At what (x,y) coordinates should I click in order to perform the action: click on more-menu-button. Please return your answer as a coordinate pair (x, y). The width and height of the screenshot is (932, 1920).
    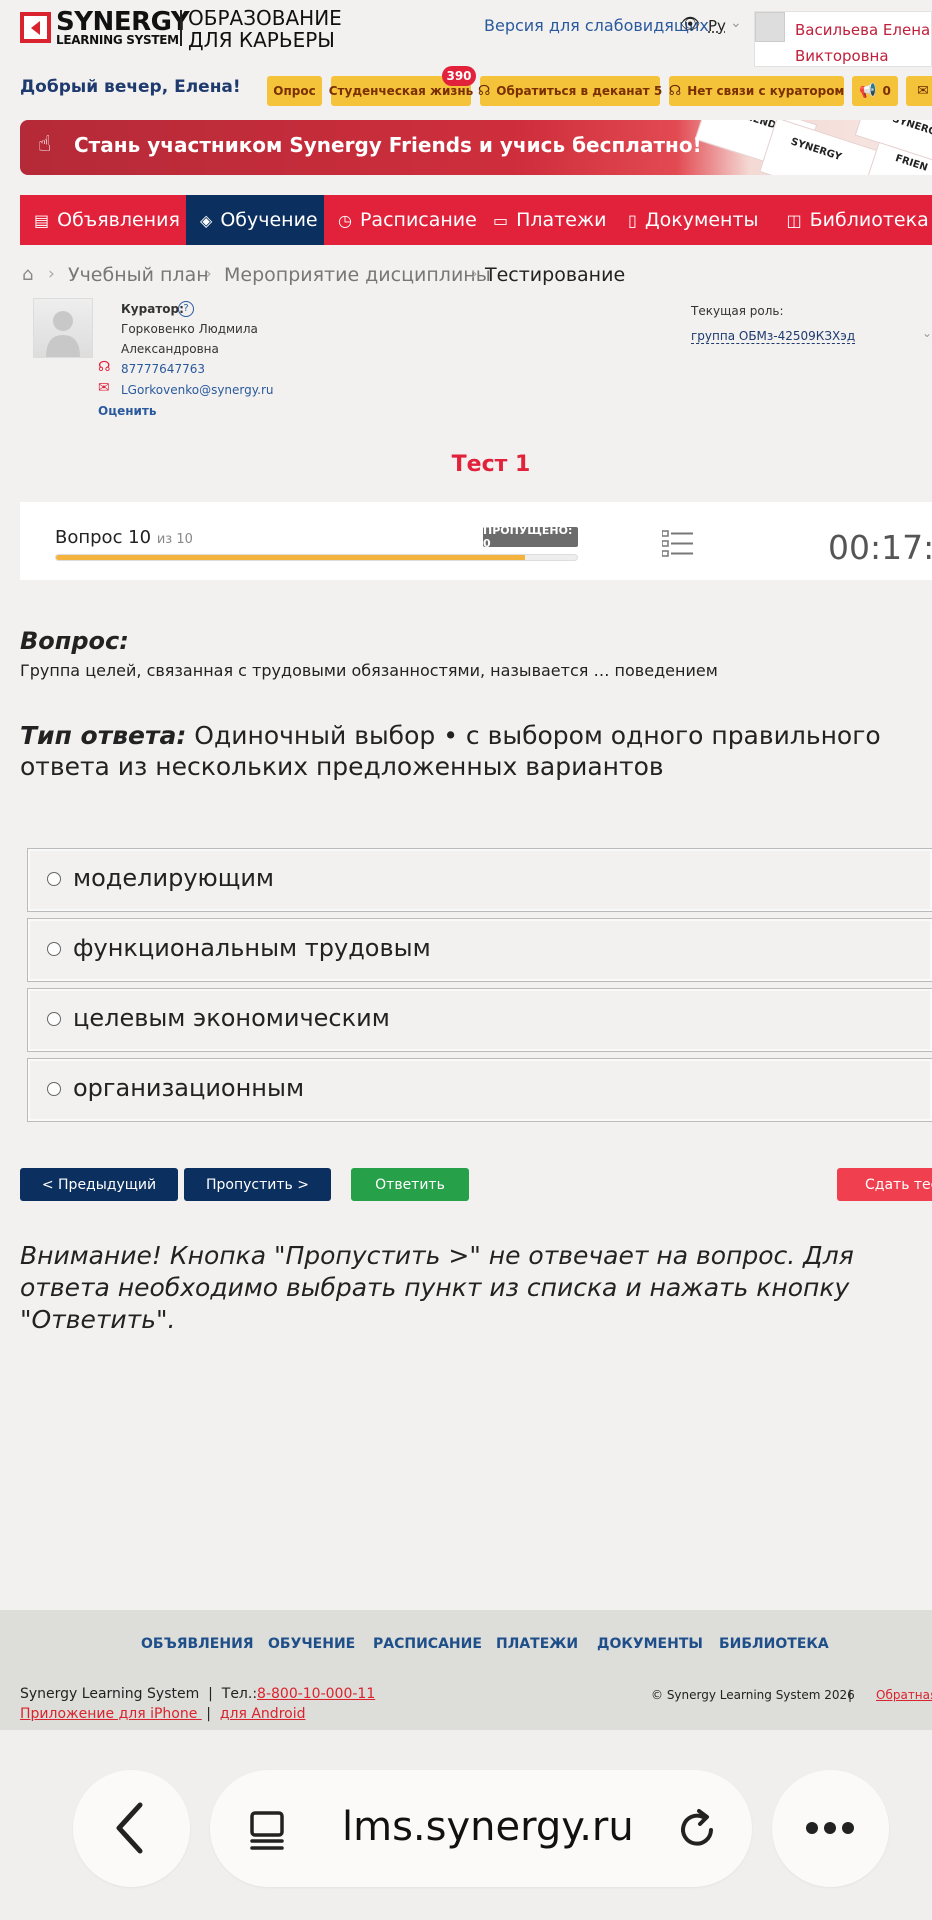
    Looking at the image, I should click on (830, 1828).